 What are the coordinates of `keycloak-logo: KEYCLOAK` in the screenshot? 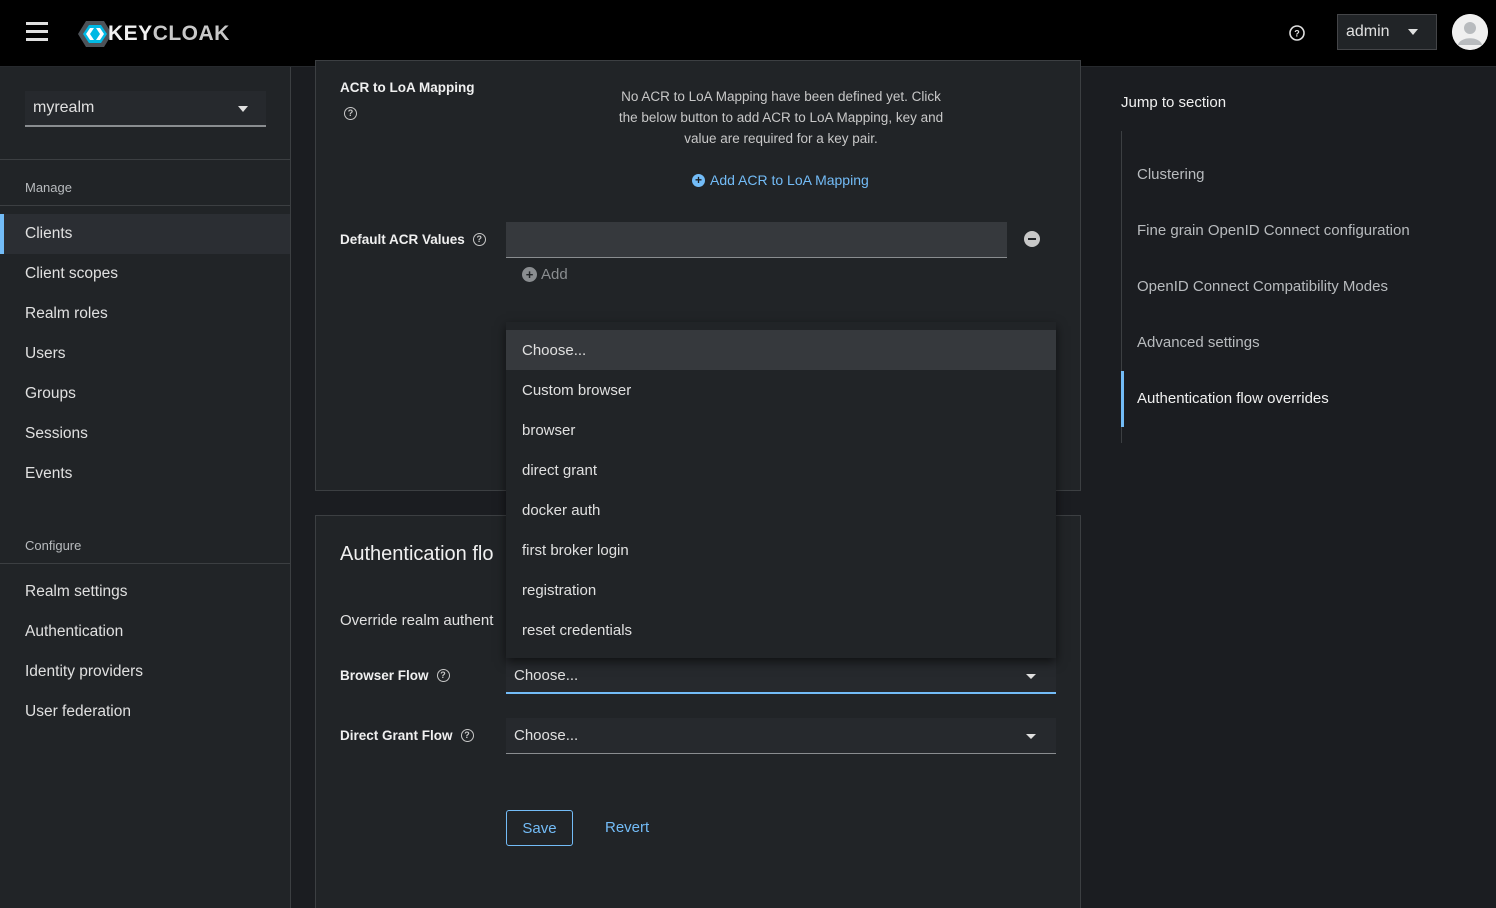 It's located at (154, 34).